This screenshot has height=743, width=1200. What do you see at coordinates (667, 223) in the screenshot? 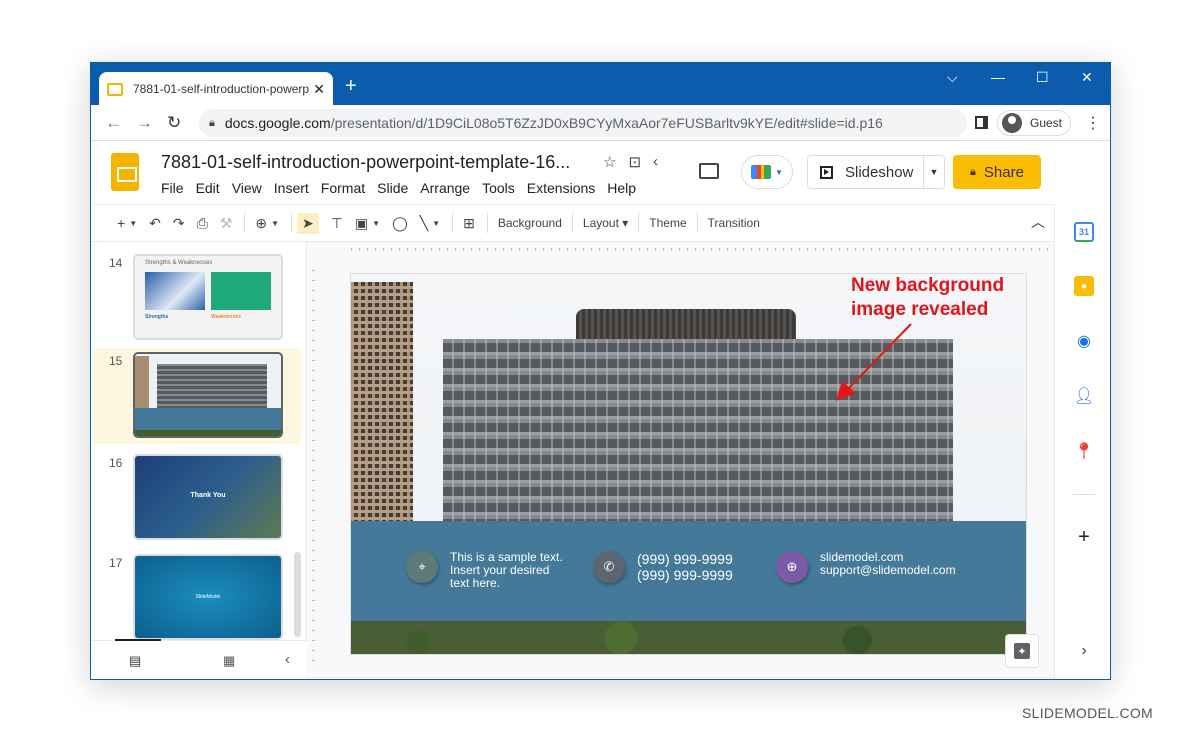
I see `theme-button: Theme` at bounding box center [667, 223].